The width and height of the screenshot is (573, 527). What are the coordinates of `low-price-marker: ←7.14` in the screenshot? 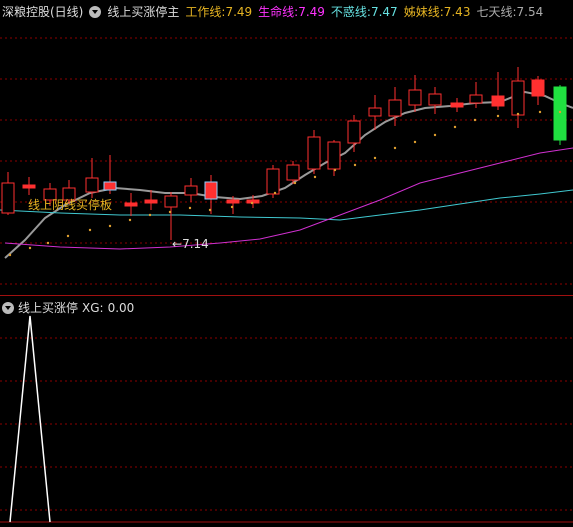 It's located at (190, 244).